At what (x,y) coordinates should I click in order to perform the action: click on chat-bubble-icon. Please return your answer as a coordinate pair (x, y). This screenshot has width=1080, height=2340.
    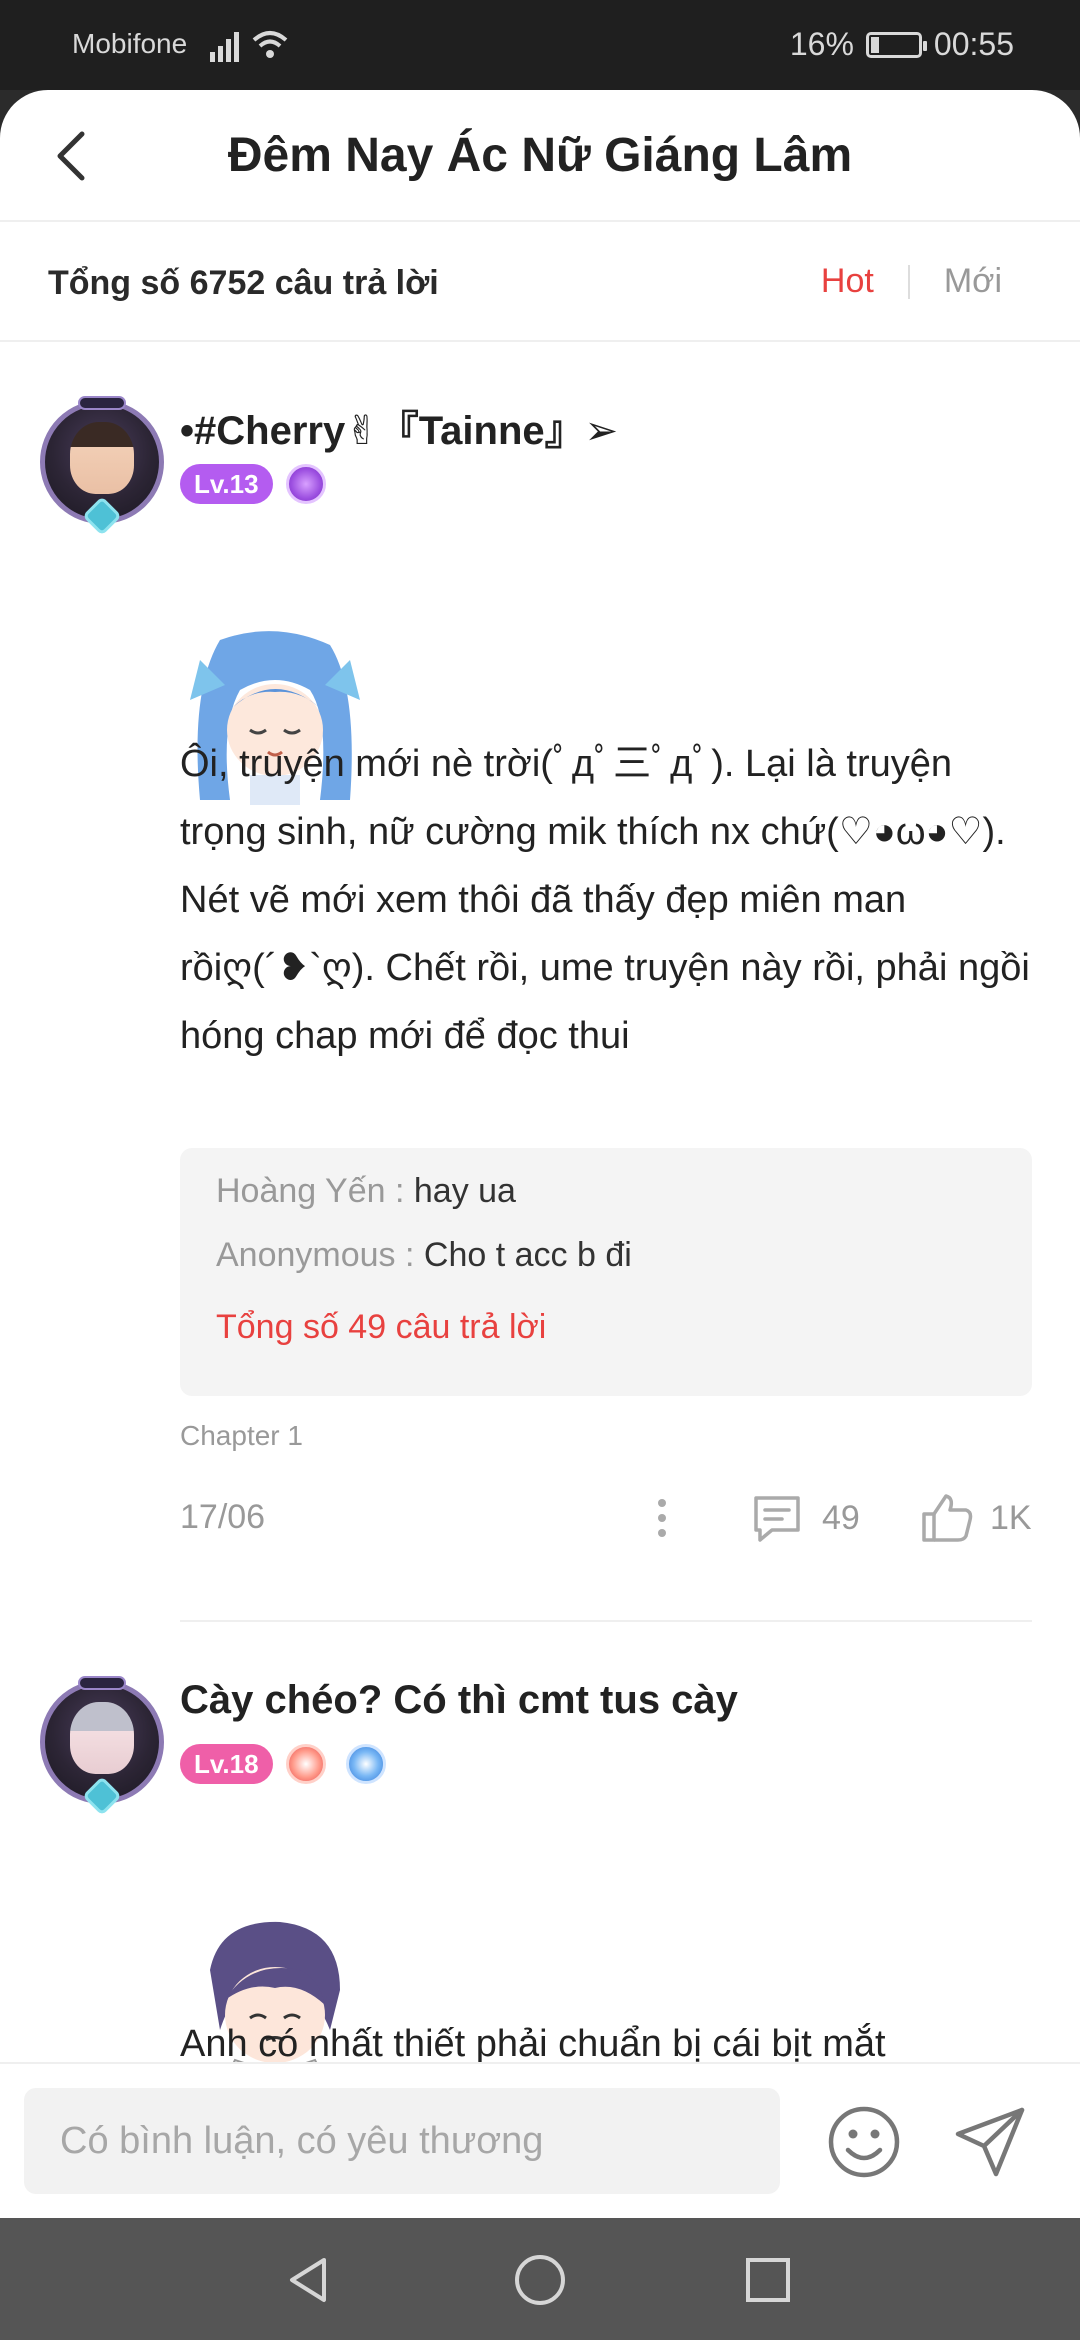
    Looking at the image, I should click on (777, 1519).